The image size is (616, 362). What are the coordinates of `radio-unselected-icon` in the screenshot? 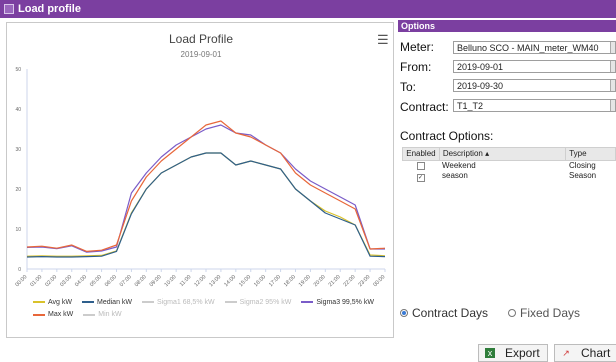 It's located at (512, 313).